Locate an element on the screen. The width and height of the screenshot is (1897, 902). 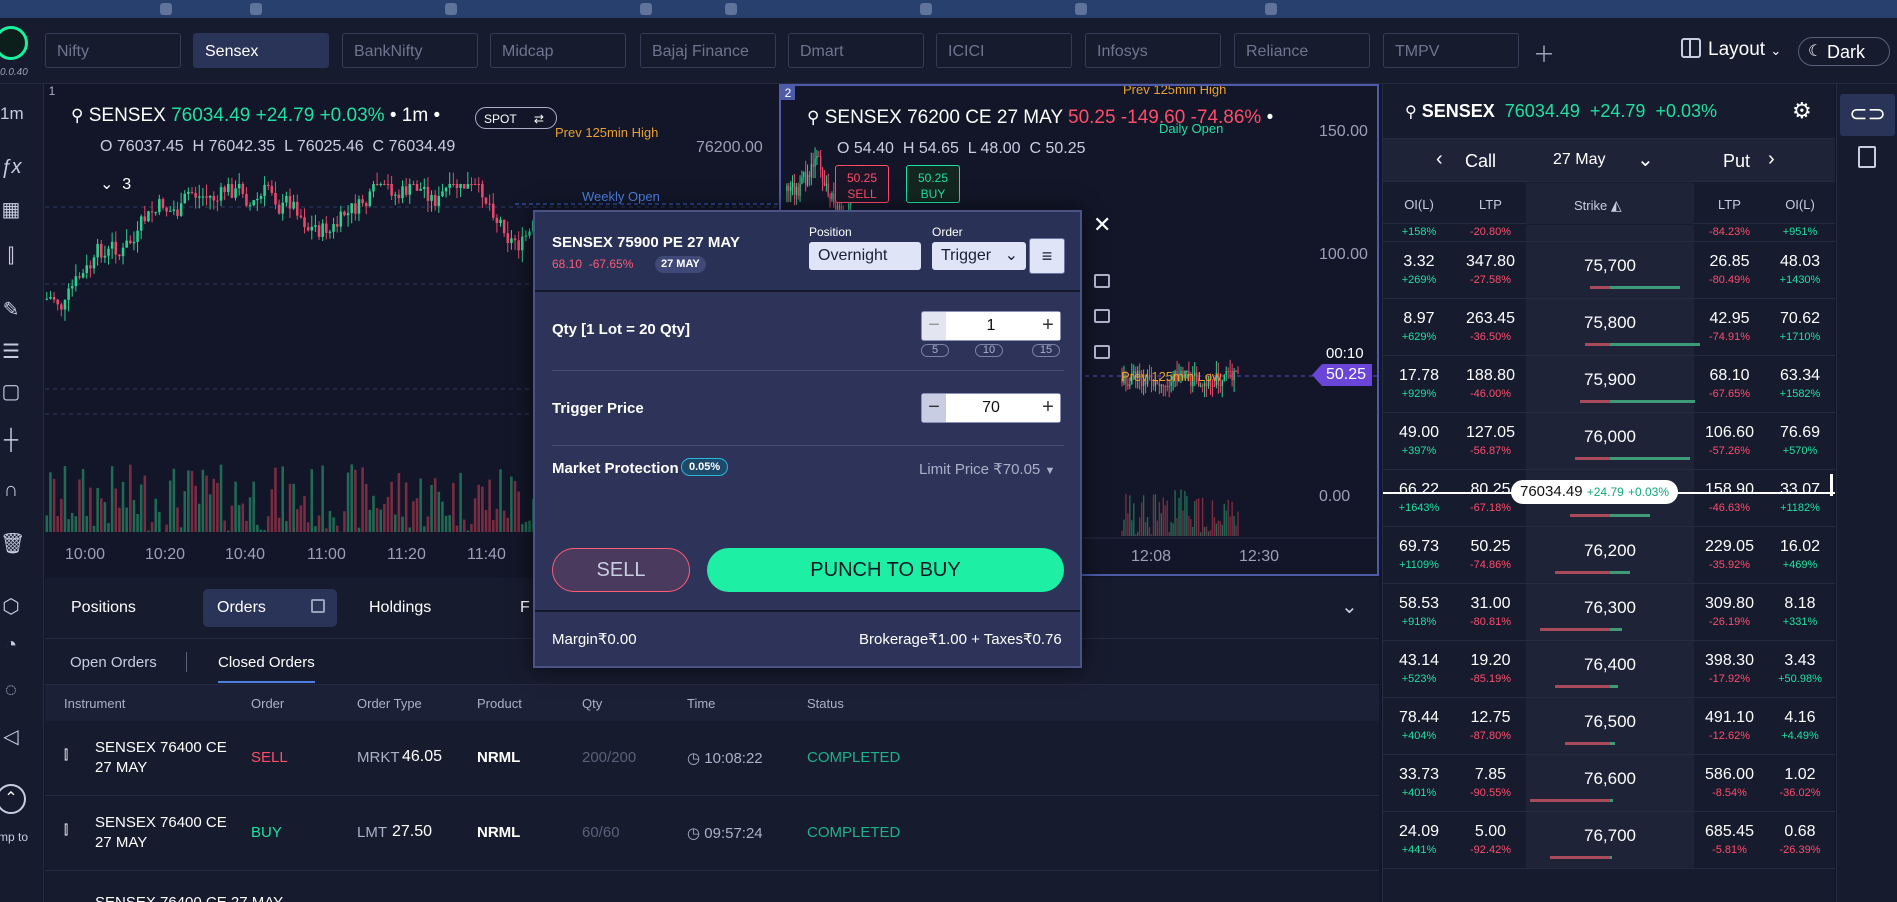
expand-icon is located at coordinates (318, 606).